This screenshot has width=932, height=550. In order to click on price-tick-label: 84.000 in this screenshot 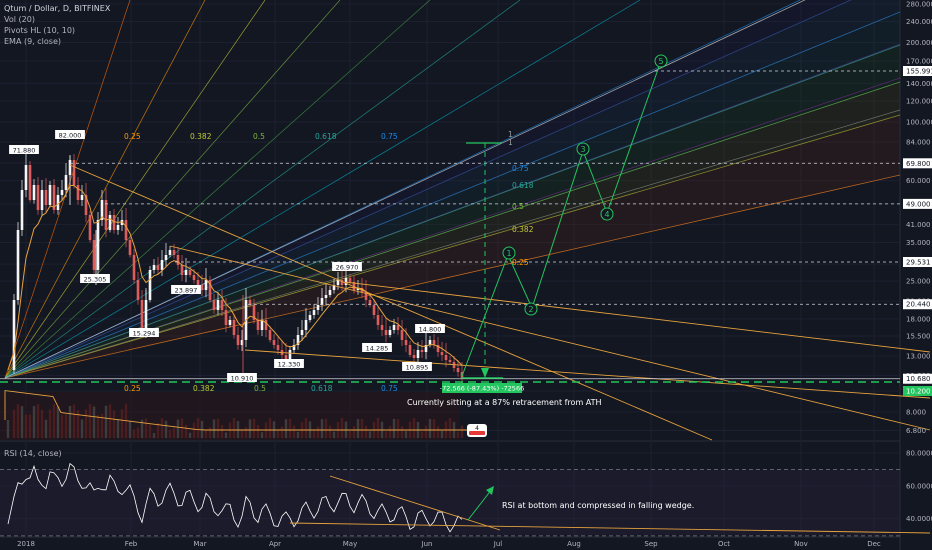, I will do `click(918, 143)`.